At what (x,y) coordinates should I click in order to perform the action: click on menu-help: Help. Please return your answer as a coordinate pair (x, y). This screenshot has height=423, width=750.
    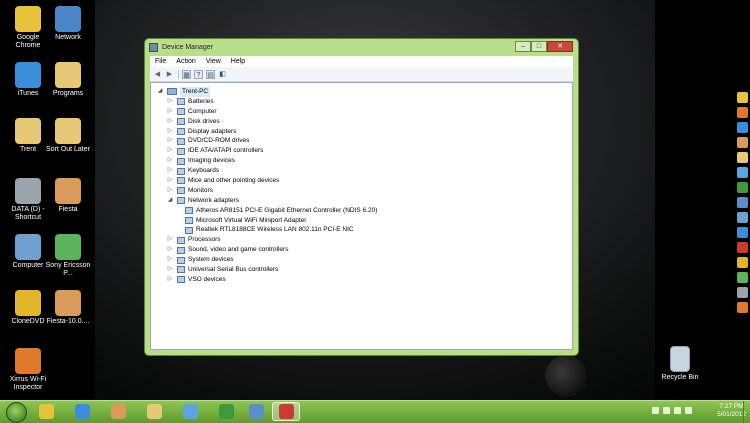
    Looking at the image, I should click on (238, 61).